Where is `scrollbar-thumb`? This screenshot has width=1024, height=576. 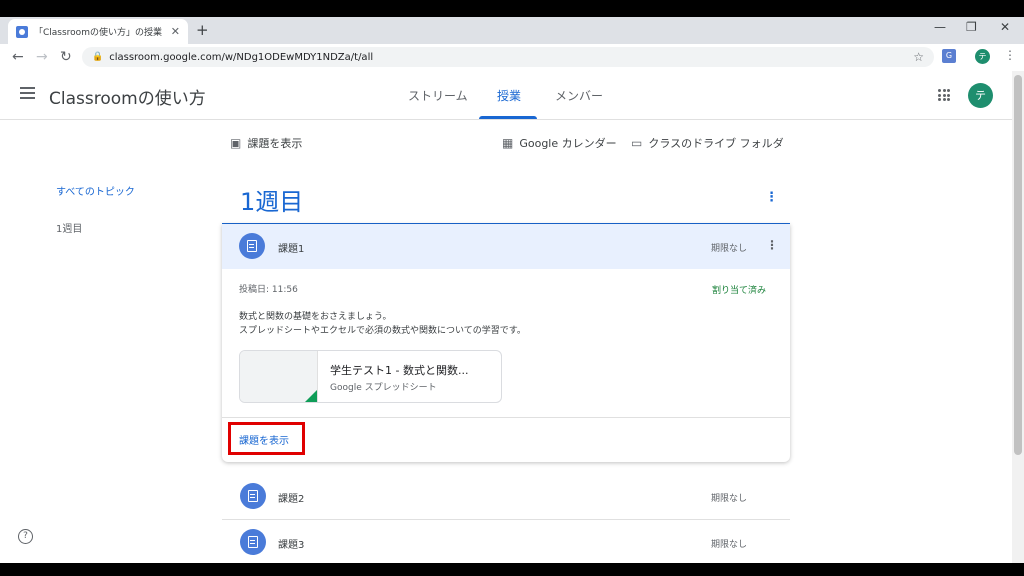 scrollbar-thumb is located at coordinates (1018, 265).